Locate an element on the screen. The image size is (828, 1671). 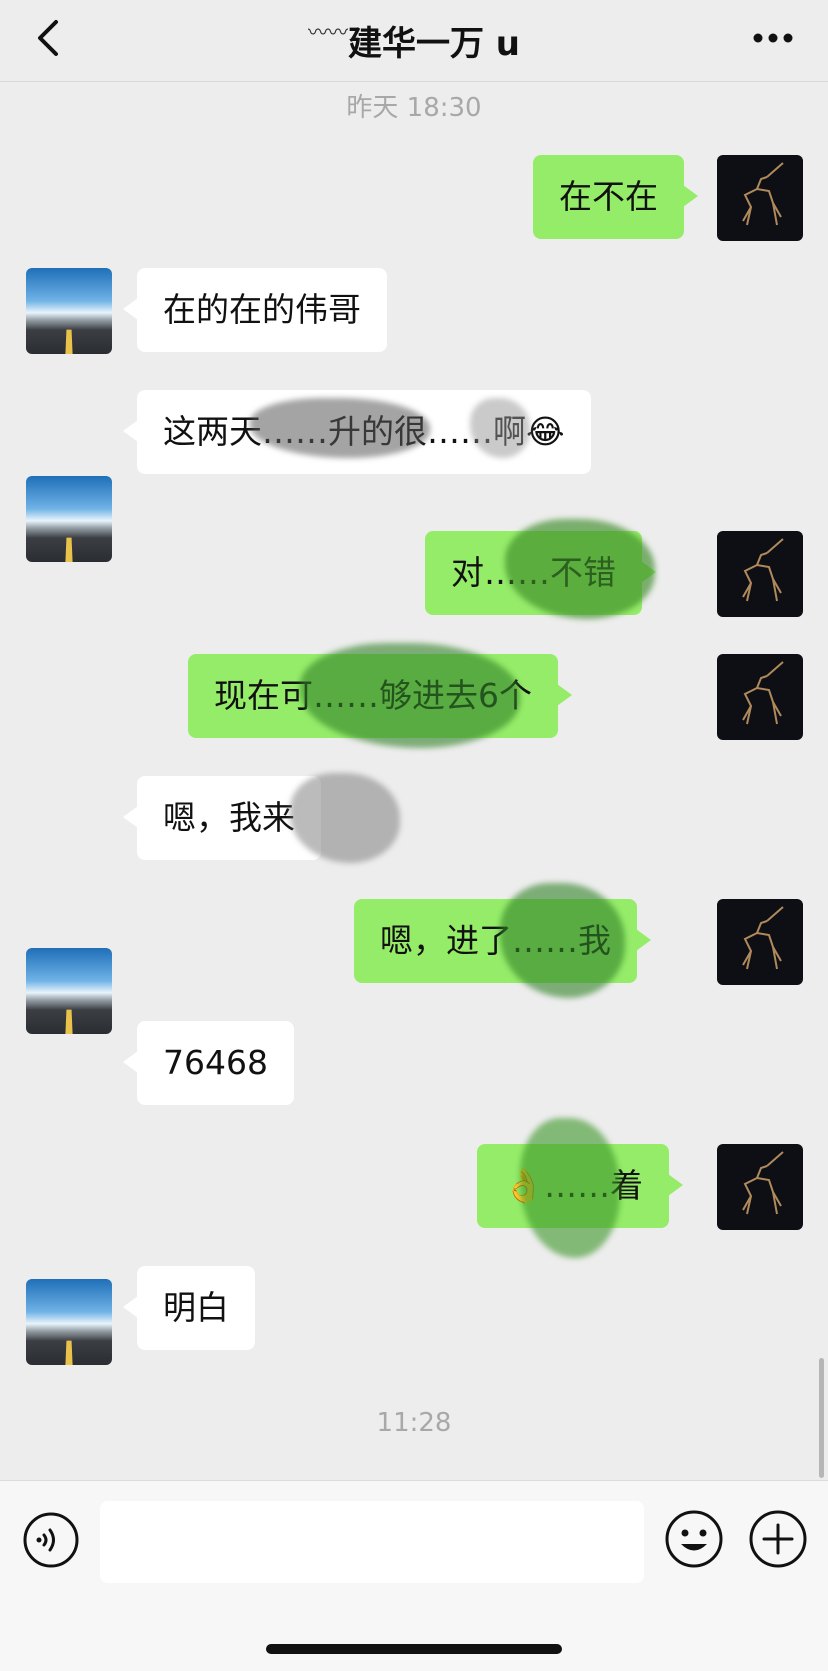
message-bubble-contact: 在的在的伟哥 is located at coordinates (255, 310).